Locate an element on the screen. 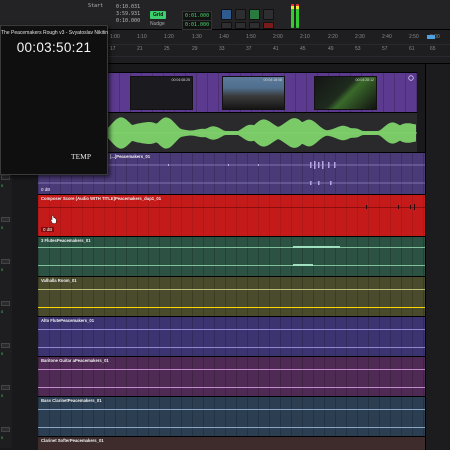 The image size is (450, 450). ruler-tick: 1:00 is located at coordinates (115, 37).